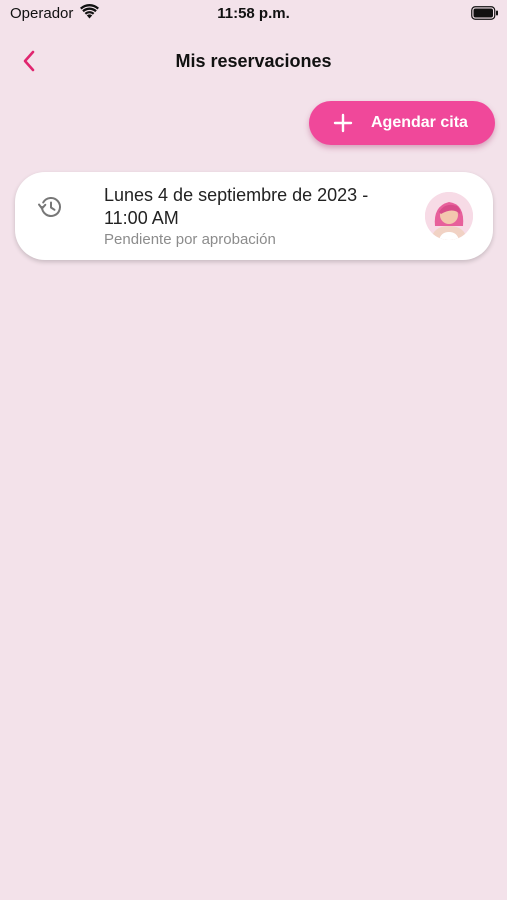 The width and height of the screenshot is (507, 900). What do you see at coordinates (484, 13) in the screenshot?
I see `battery-icon` at bounding box center [484, 13].